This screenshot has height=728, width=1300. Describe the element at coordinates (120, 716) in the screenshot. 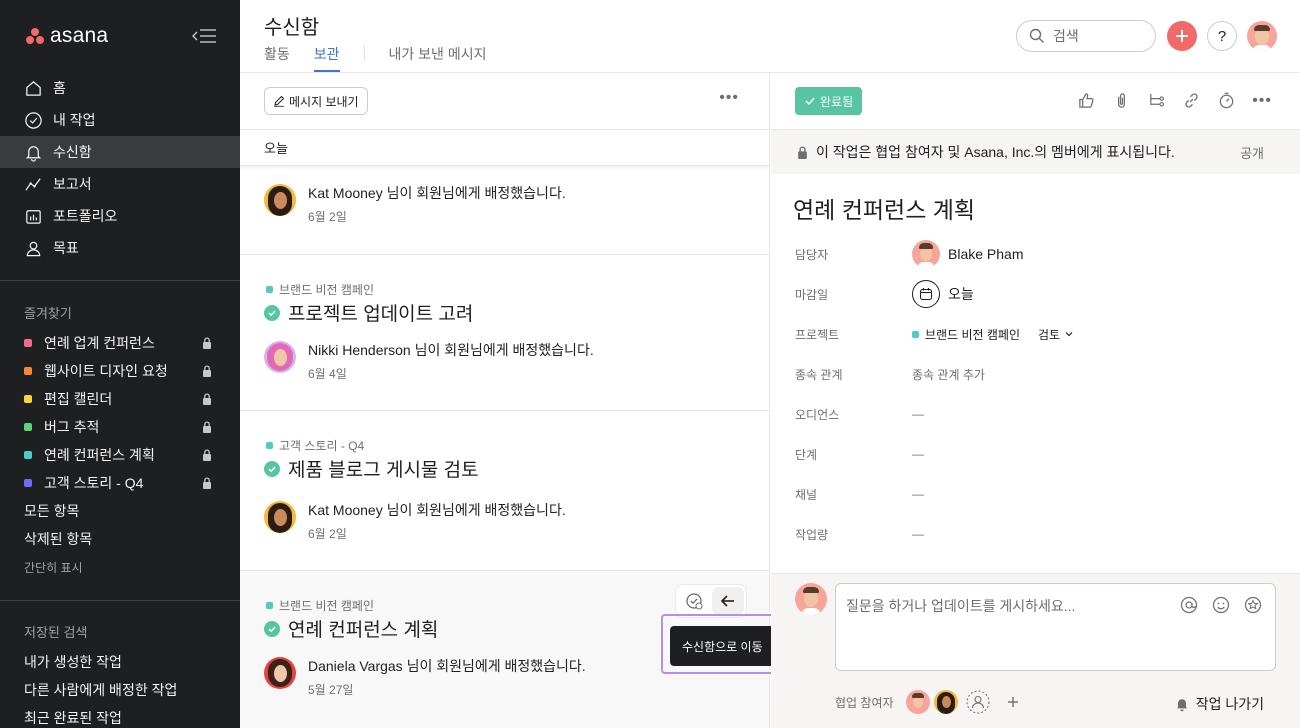

I see `saved-search-item: 최근 완료된 작업` at that location.